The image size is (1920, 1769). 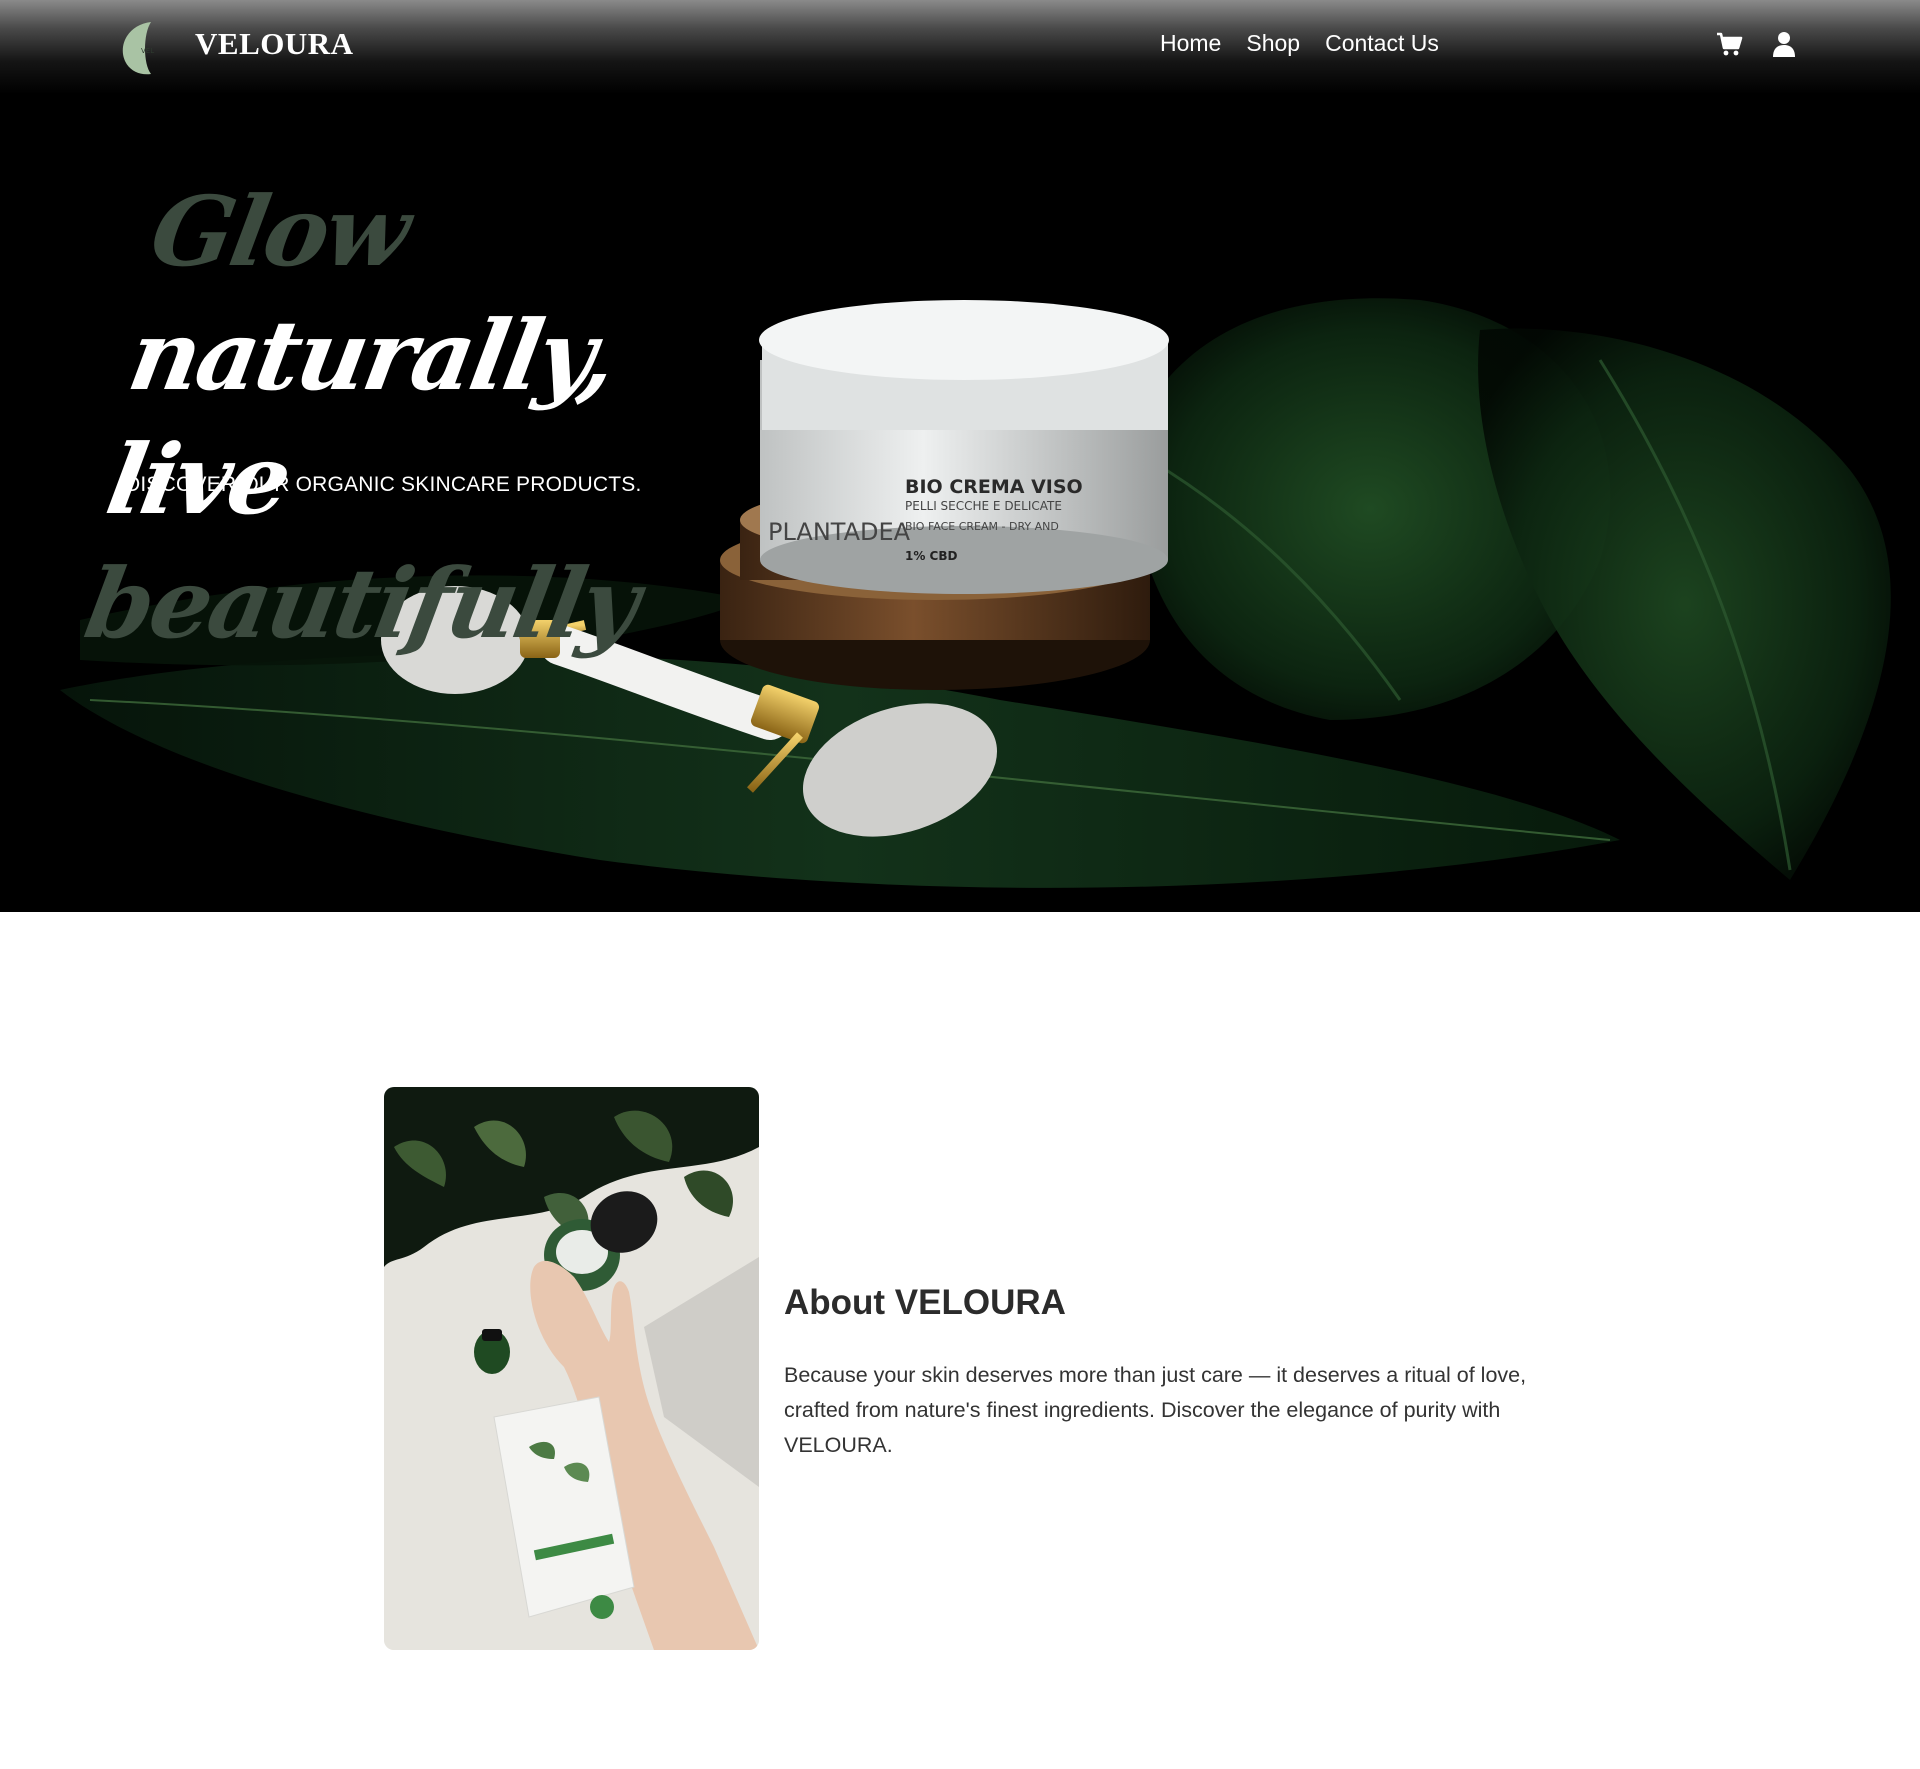 I want to click on headline-word-glow: Glow, so click(x=279, y=231).